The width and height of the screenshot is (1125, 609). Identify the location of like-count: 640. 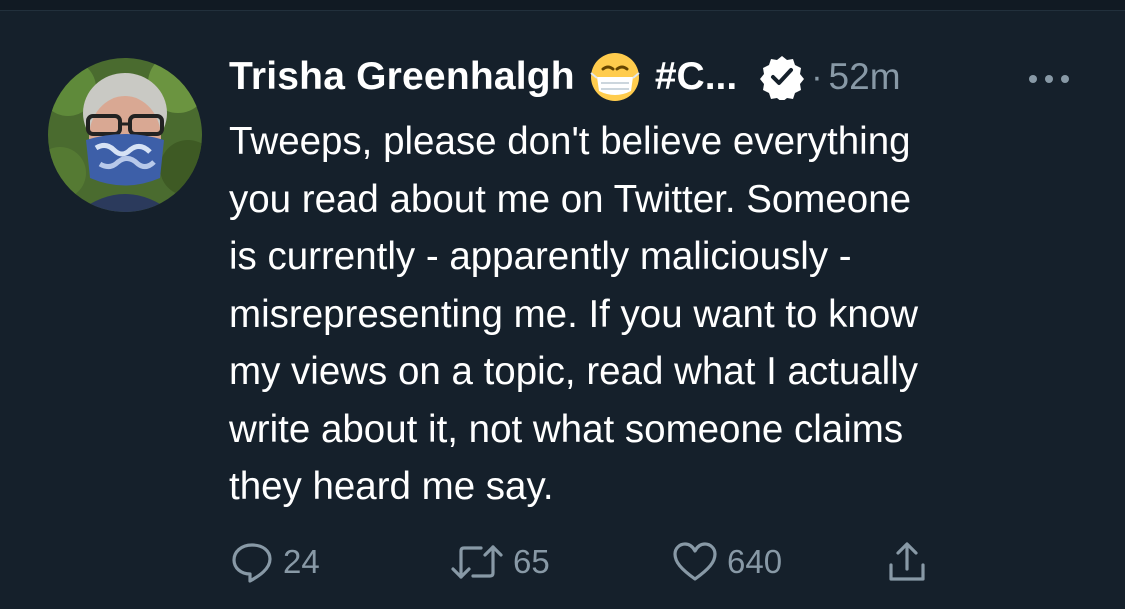
(755, 561).